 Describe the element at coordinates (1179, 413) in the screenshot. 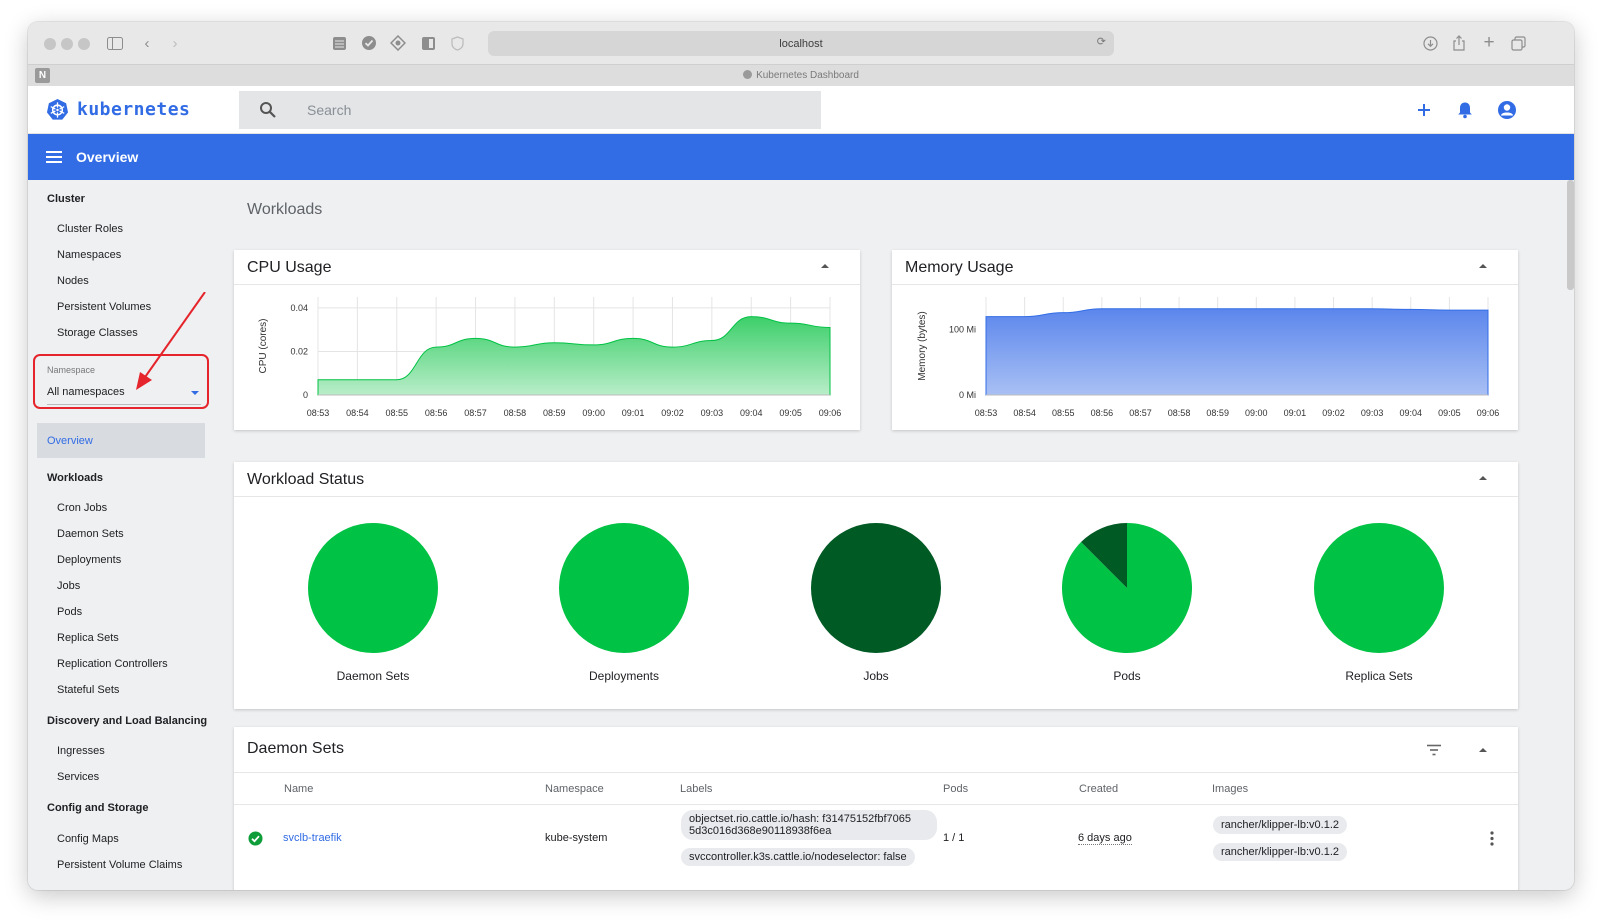

I see `x-tick-label: 08:58` at that location.